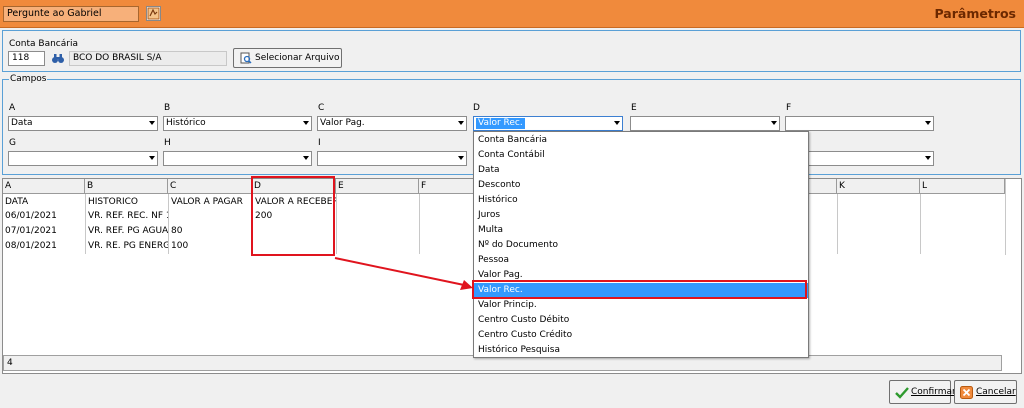 The image size is (1024, 408). I want to click on ask-gabriel-input: Pergunte ao Gabriel, so click(71, 14).